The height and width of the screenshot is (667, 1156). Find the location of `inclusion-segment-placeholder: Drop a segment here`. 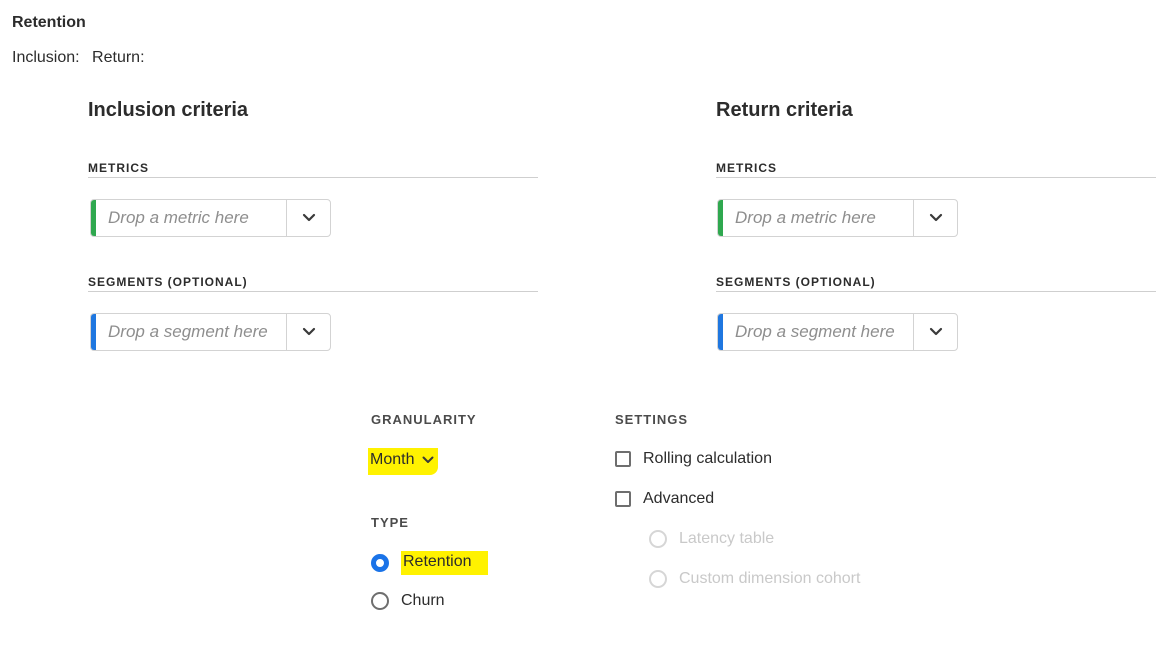

inclusion-segment-placeholder: Drop a segment here is located at coordinates (188, 331).